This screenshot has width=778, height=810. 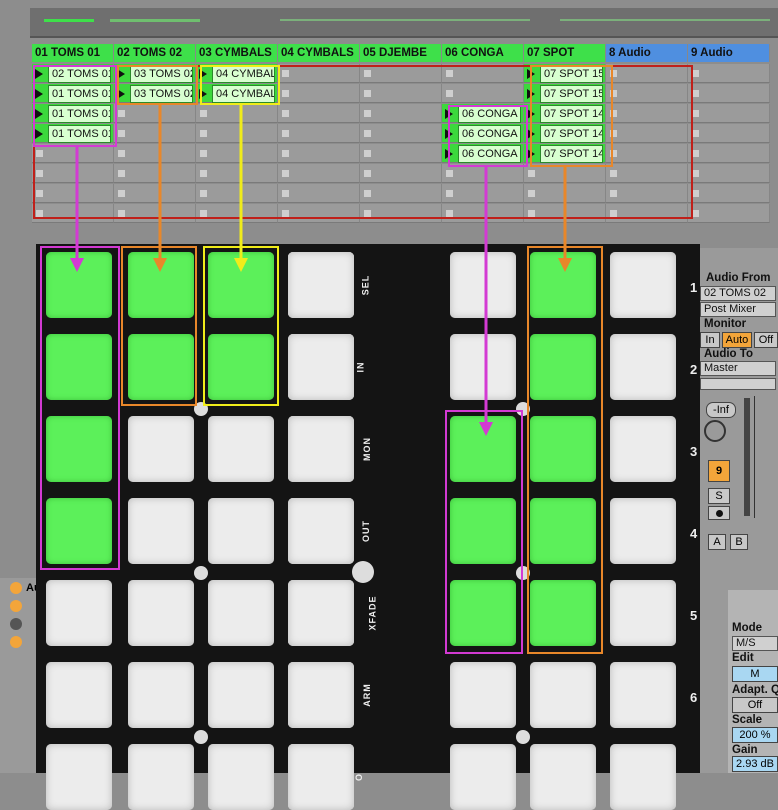 I want to click on function-label: O, so click(x=359, y=777).